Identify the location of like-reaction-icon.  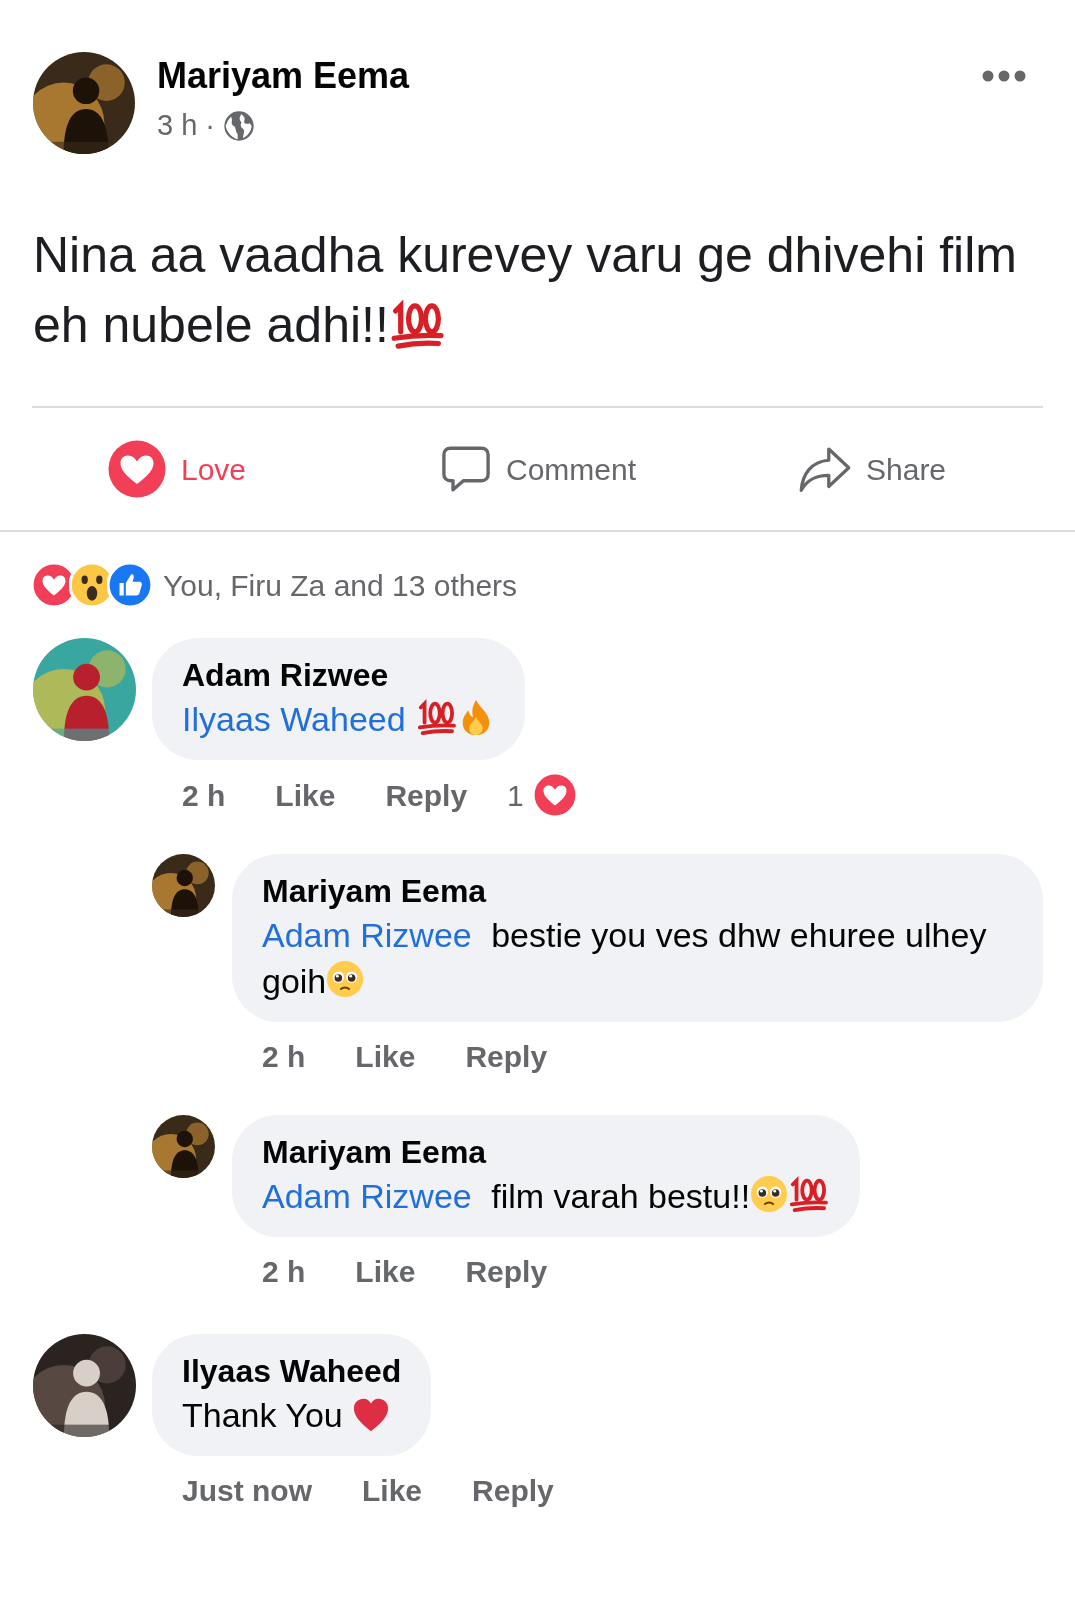
(130, 585).